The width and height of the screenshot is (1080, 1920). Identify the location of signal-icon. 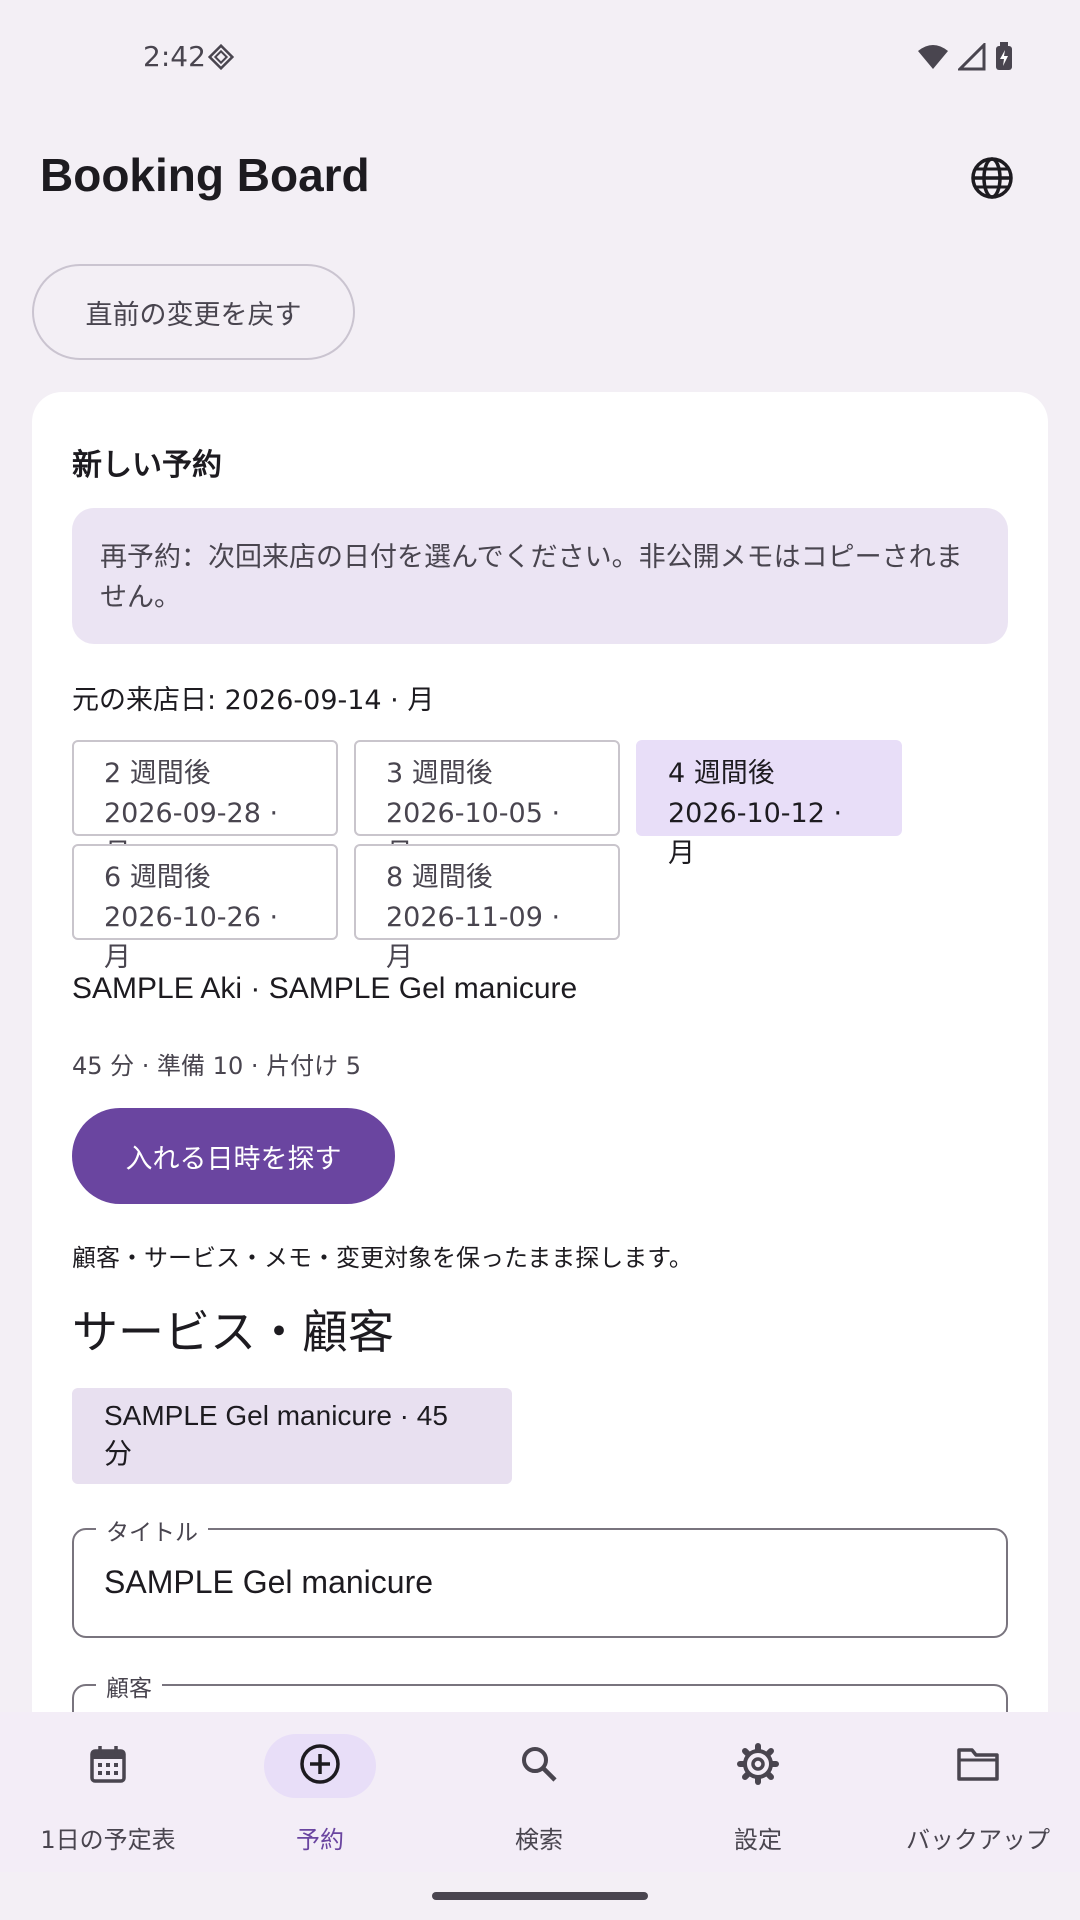
(971, 58).